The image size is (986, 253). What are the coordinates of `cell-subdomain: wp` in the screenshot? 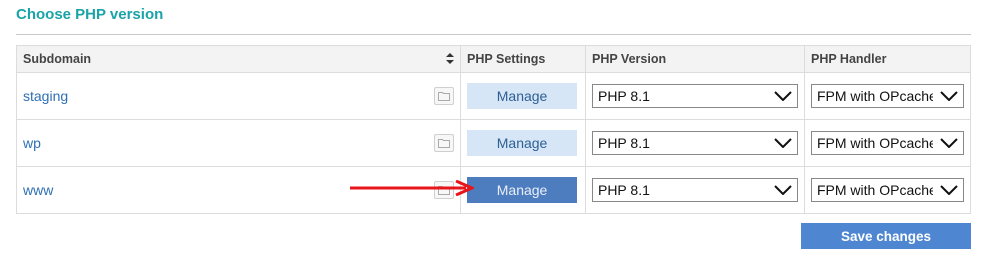 It's located at (238, 143).